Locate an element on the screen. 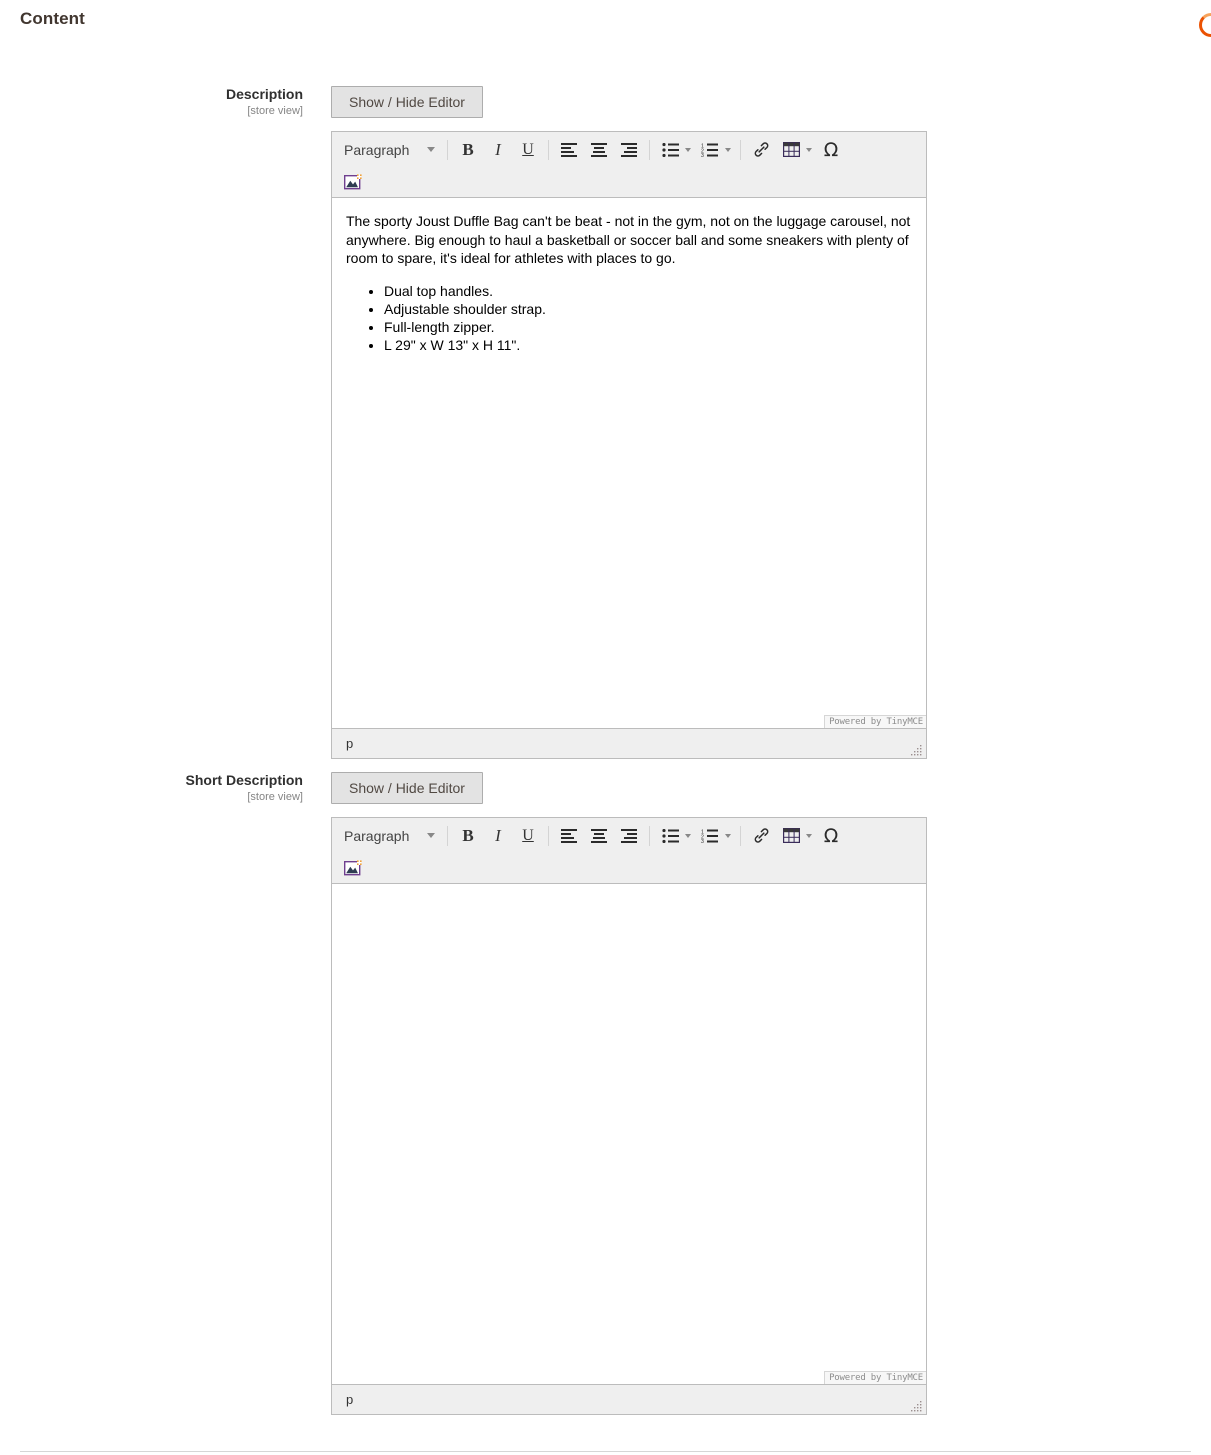 The image size is (1211, 1455). editor-statusbar-description: p is located at coordinates (629, 743).